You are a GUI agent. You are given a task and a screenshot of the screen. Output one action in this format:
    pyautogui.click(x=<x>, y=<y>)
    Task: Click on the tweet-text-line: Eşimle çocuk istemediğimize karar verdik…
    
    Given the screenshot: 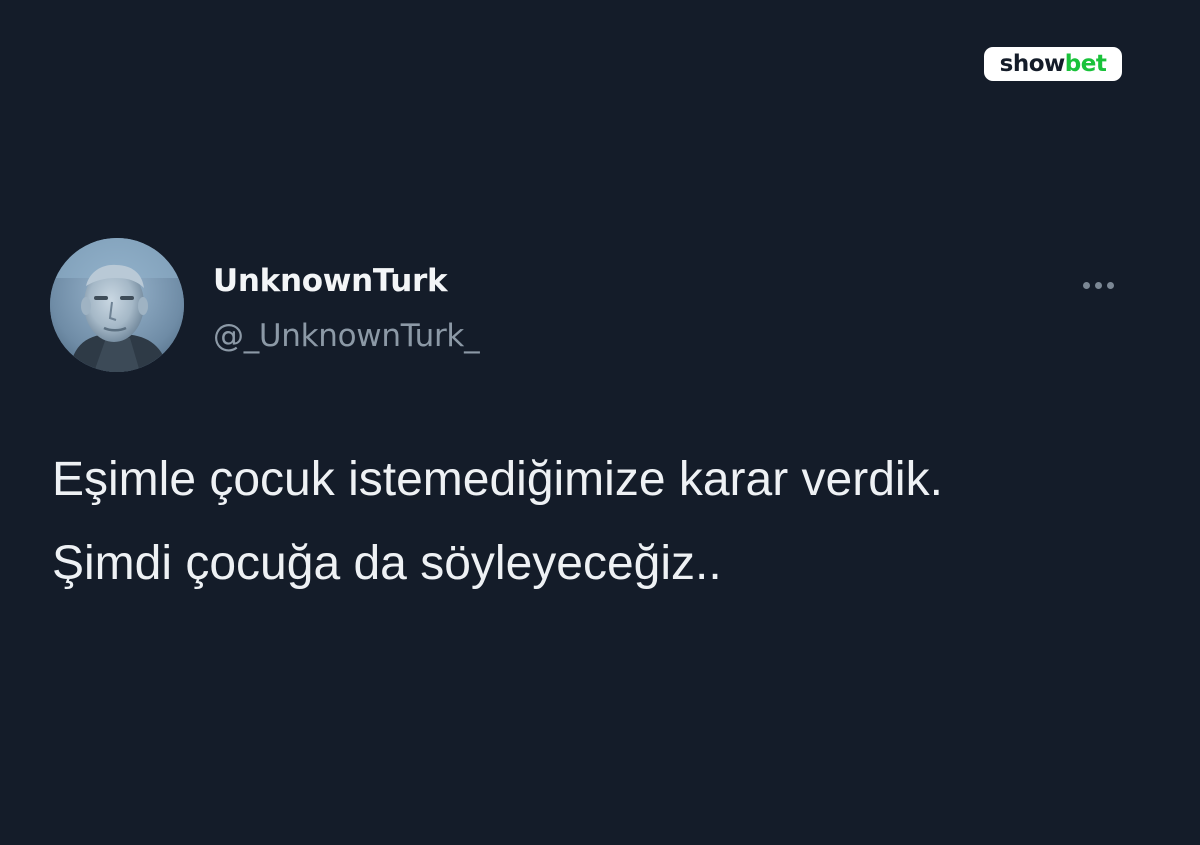 What is the action you would take?
    pyautogui.click(x=497, y=479)
    